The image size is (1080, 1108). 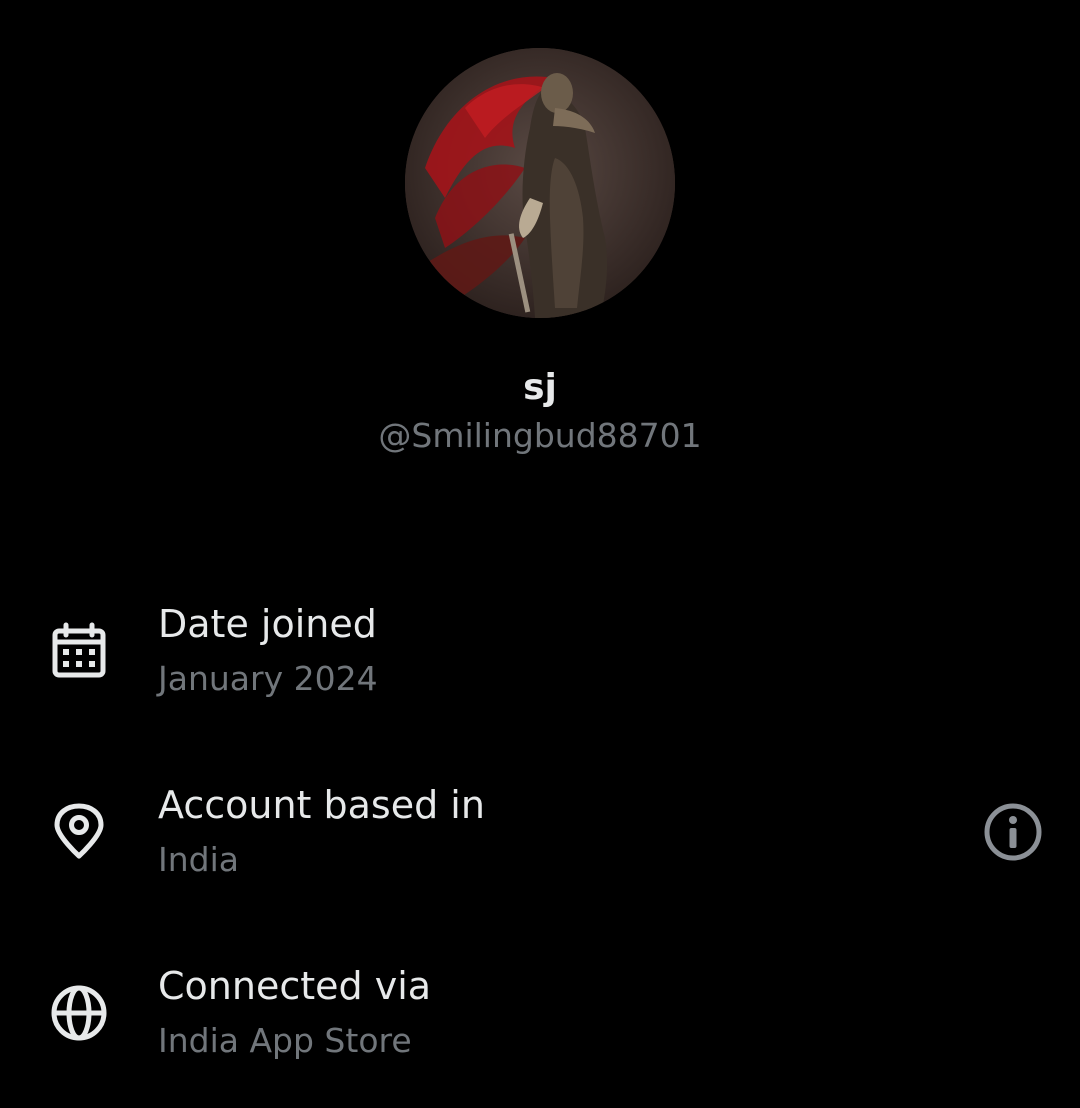 I want to click on display-name: sj, so click(x=540, y=387).